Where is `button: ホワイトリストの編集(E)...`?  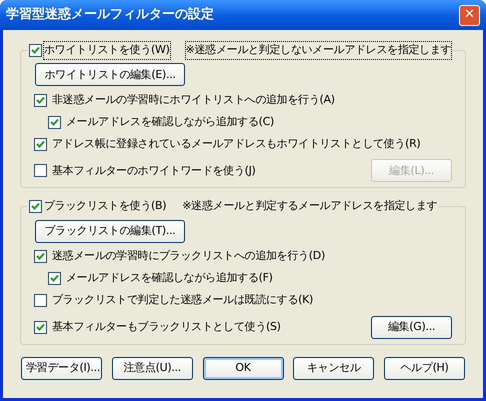 button: ホワイトリストの編集(E)... is located at coordinates (110, 74).